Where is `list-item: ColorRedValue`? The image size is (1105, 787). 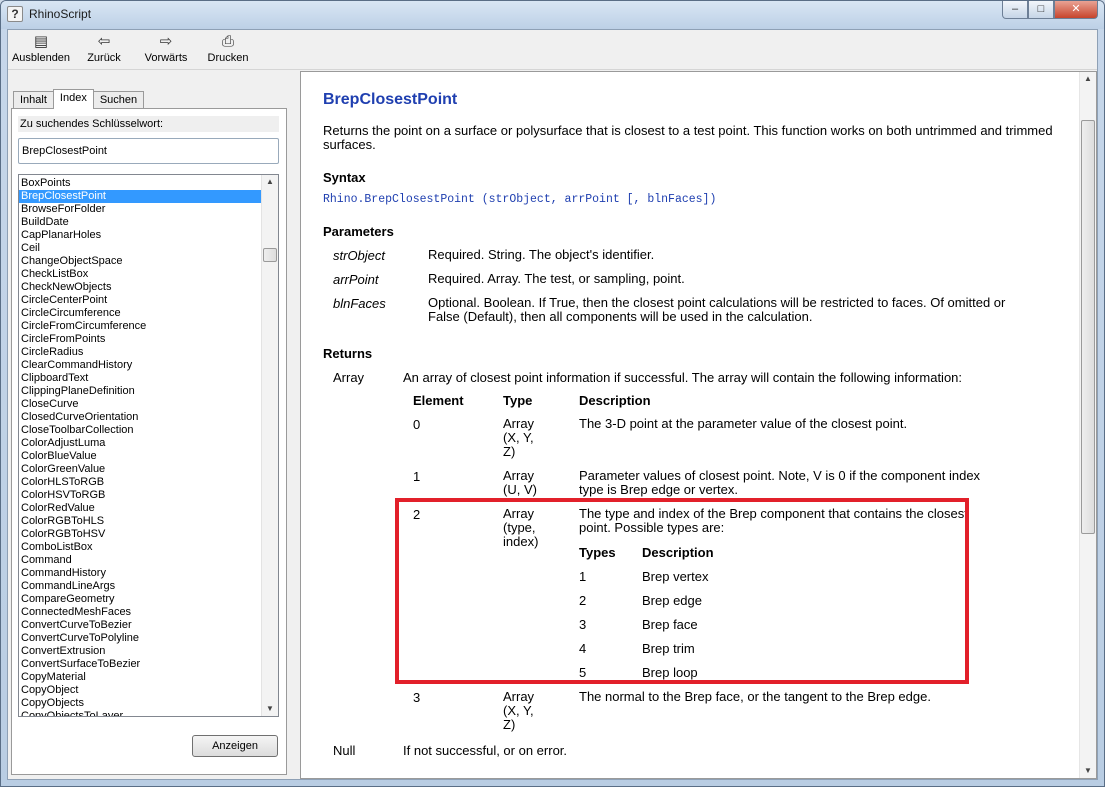
list-item: ColorRedValue is located at coordinates (140, 508).